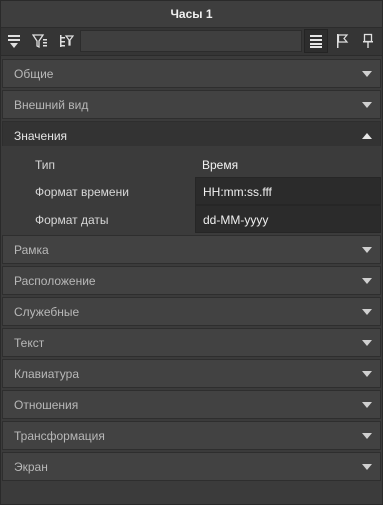  What do you see at coordinates (191, 311) in the screenshot?
I see `section-service: Служебные` at bounding box center [191, 311].